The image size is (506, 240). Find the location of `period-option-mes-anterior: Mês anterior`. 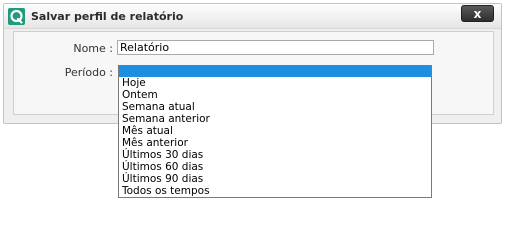

period-option-mes-anterior: Mês anterior is located at coordinates (275, 143).